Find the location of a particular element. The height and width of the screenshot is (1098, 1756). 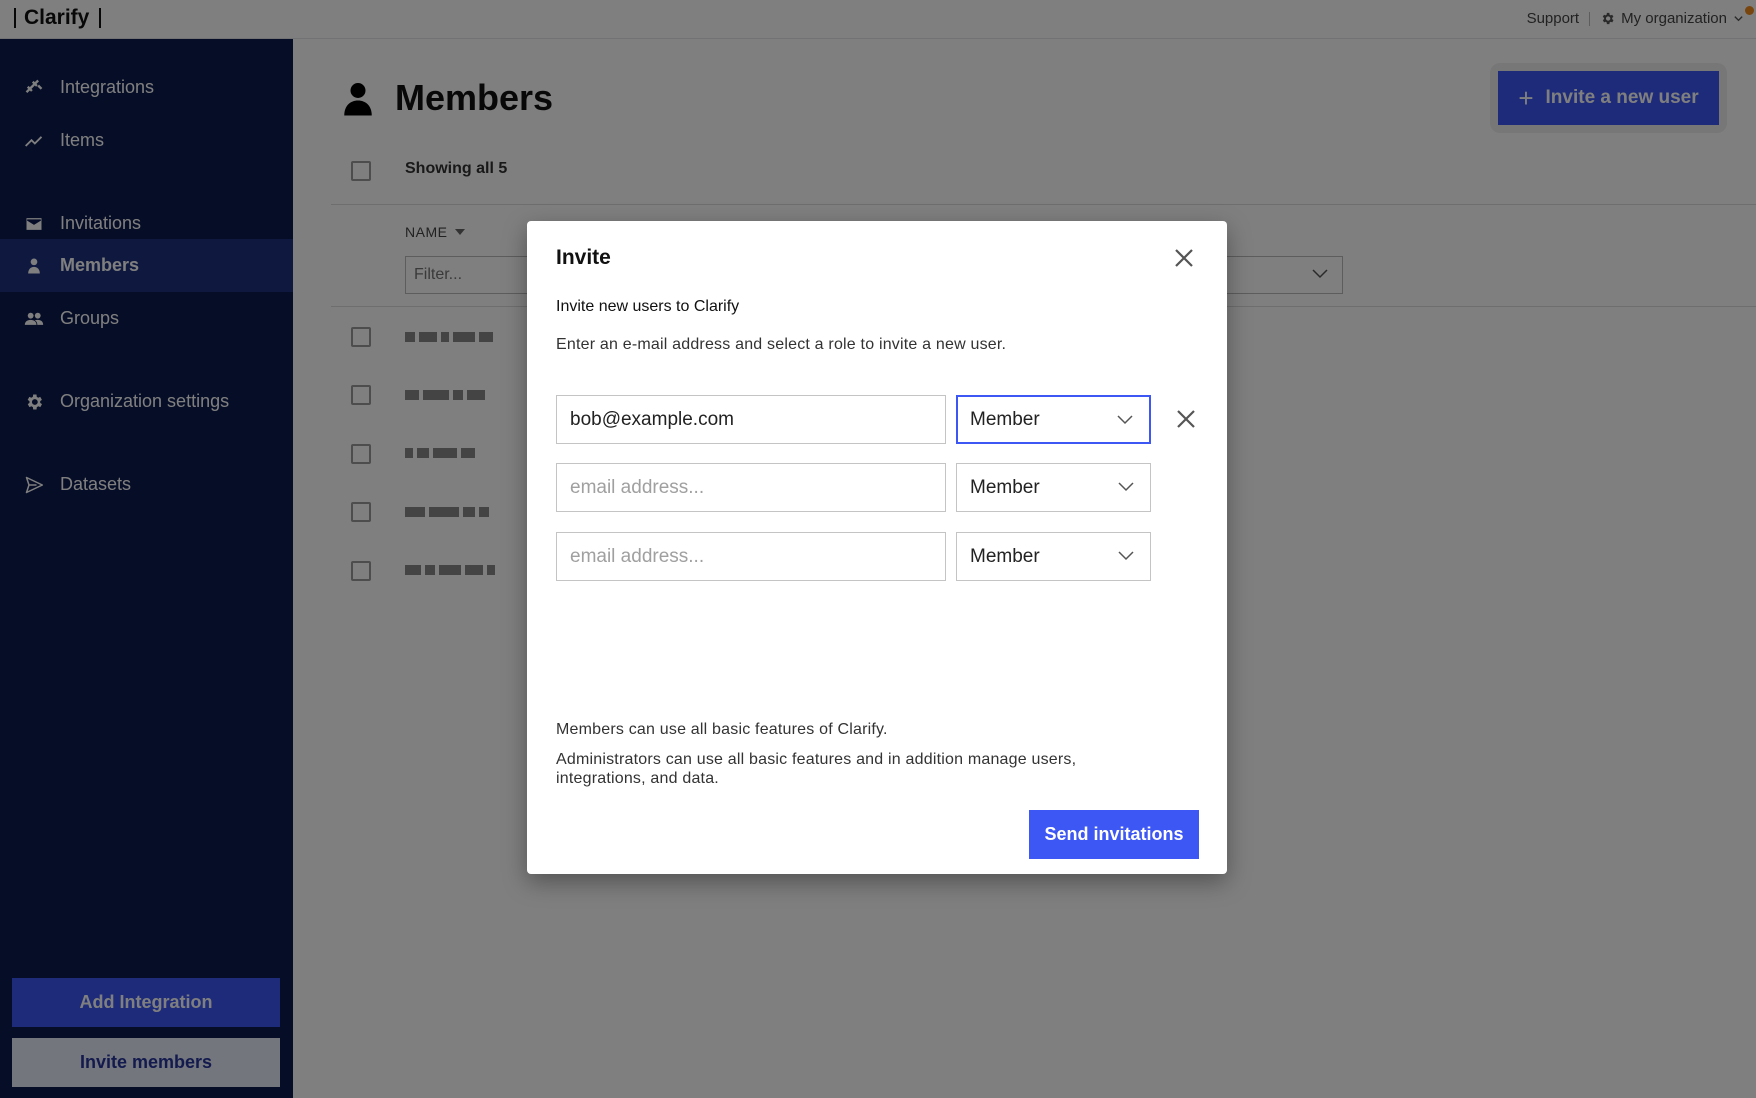

close-icon is located at coordinates (1184, 258).